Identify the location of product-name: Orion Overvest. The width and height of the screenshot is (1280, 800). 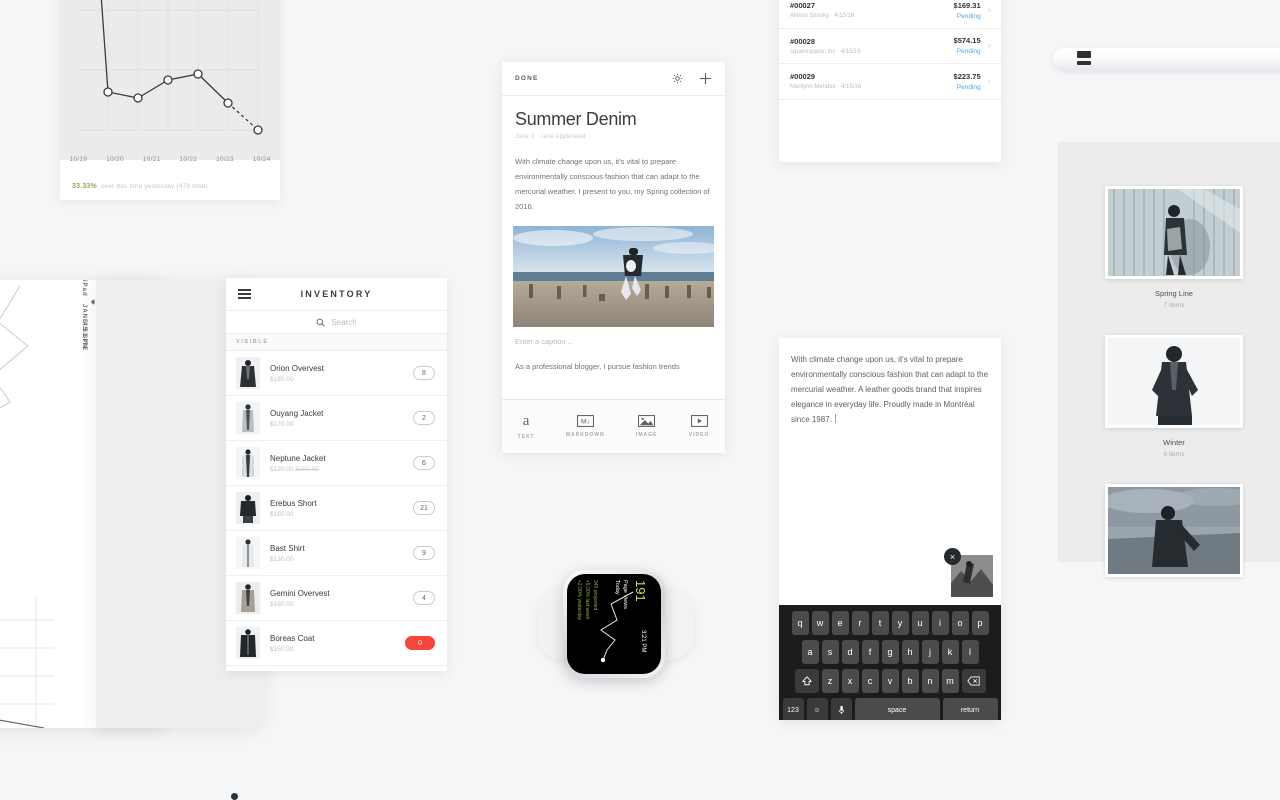
(297, 368).